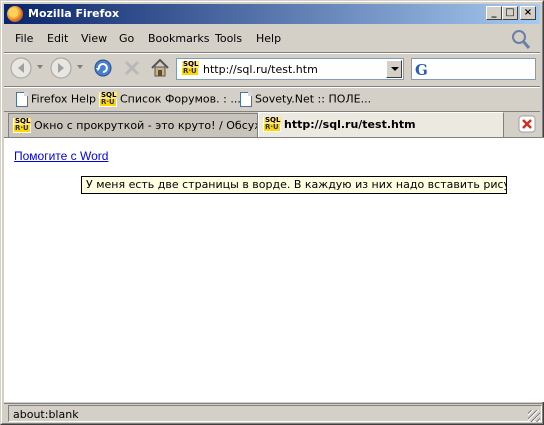 This screenshot has height=425, width=544. I want to click on close-tab-icon, so click(527, 124).